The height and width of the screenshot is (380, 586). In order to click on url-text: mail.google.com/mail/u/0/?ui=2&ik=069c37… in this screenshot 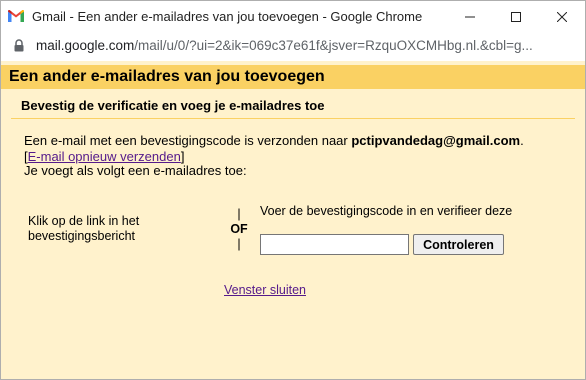, I will do `click(309, 45)`.